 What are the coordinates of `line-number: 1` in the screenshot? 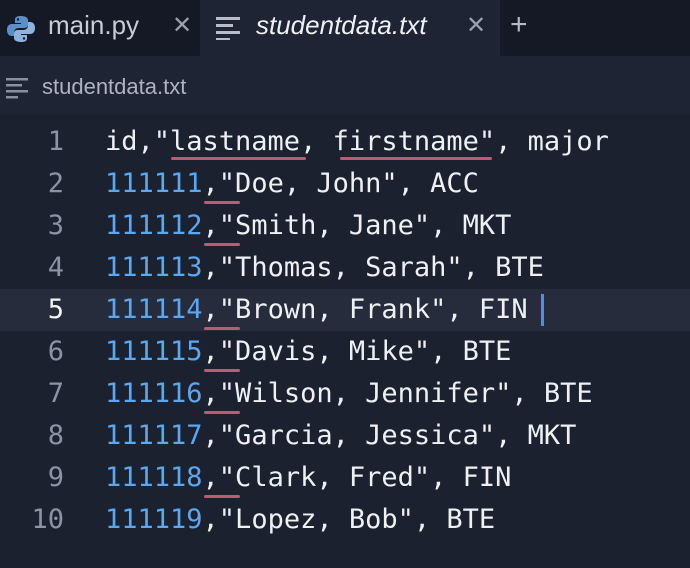 It's located at (55, 141).